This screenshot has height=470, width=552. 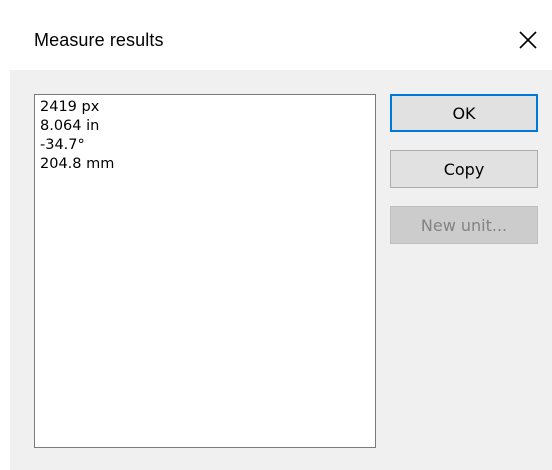 What do you see at coordinates (70, 126) in the screenshot?
I see `result-line: 8.064 in` at bounding box center [70, 126].